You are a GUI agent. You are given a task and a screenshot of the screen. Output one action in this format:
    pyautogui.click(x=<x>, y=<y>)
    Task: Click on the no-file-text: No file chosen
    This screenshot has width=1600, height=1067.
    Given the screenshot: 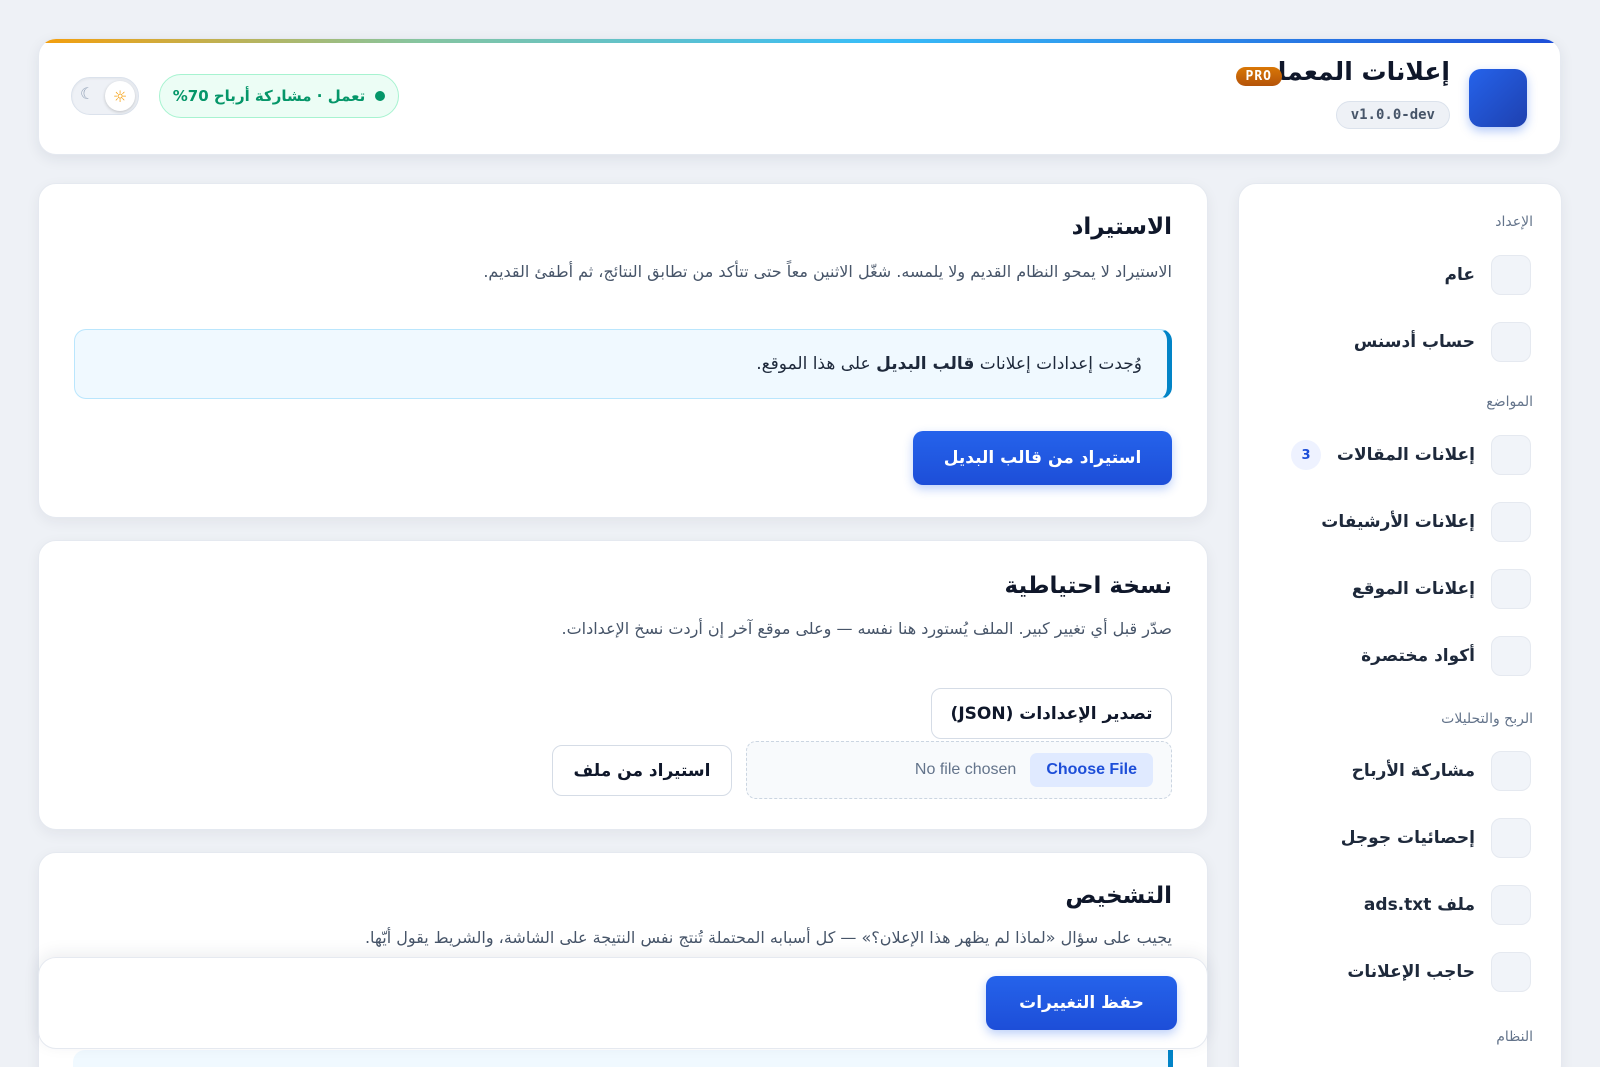 What is the action you would take?
    pyautogui.click(x=965, y=769)
    